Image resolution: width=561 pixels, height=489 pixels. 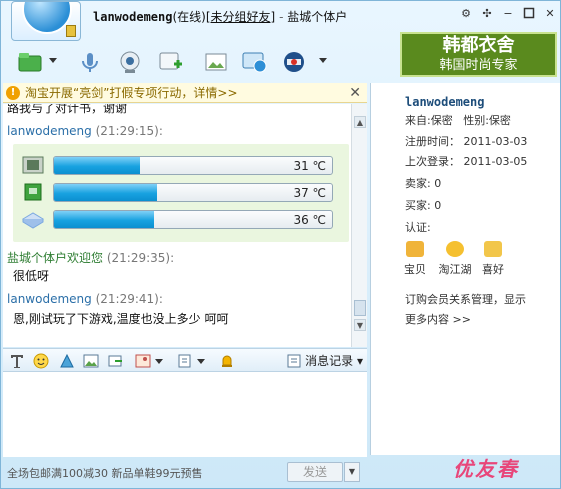 What do you see at coordinates (309, 193) in the screenshot?
I see `temperature-value: 37 ℃` at bounding box center [309, 193].